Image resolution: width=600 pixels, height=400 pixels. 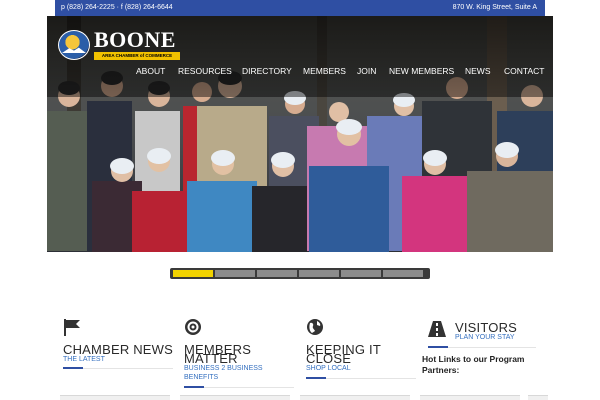 What do you see at coordinates (137, 56) in the screenshot?
I see `logo-subtitle: AREA CHAMBER of COMMERCE` at bounding box center [137, 56].